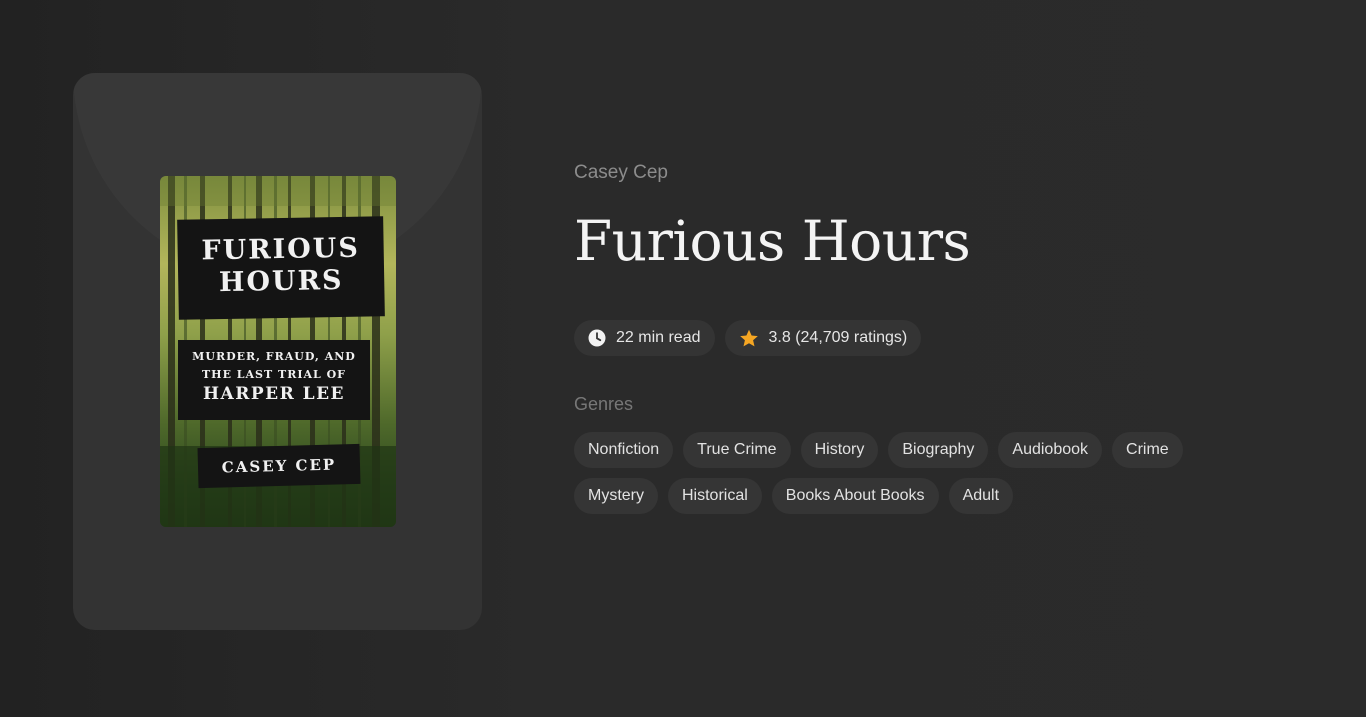 The image size is (1366, 717). What do you see at coordinates (772, 241) in the screenshot?
I see `book-title: Furious Hours` at bounding box center [772, 241].